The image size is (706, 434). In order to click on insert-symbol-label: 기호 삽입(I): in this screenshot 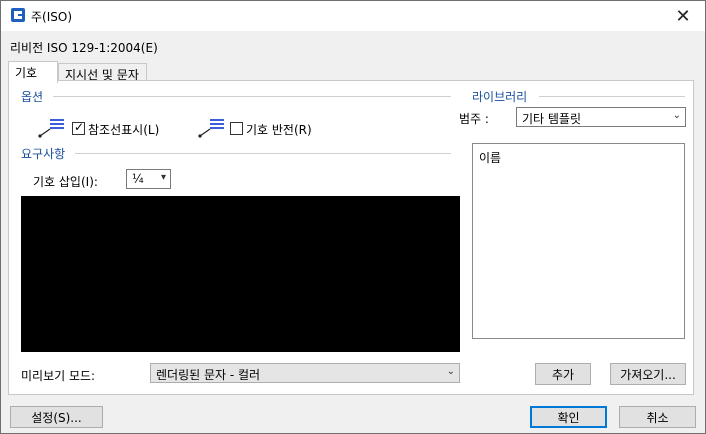, I will do `click(65, 182)`.